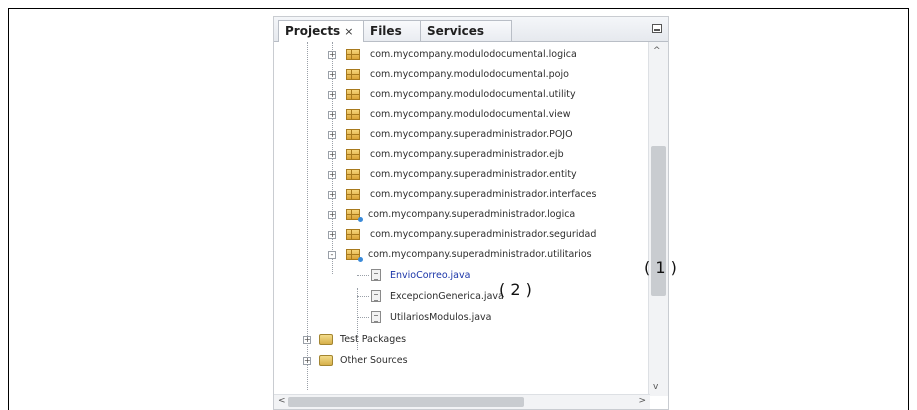 Image resolution: width=917 pixels, height=410 pixels. I want to click on horizontal-scroll-thumb, so click(406, 402).